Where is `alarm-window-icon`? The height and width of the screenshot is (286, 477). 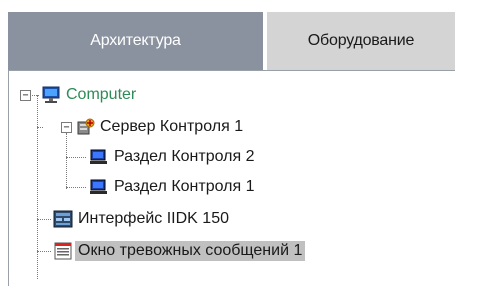
alarm-window-icon is located at coordinates (63, 251).